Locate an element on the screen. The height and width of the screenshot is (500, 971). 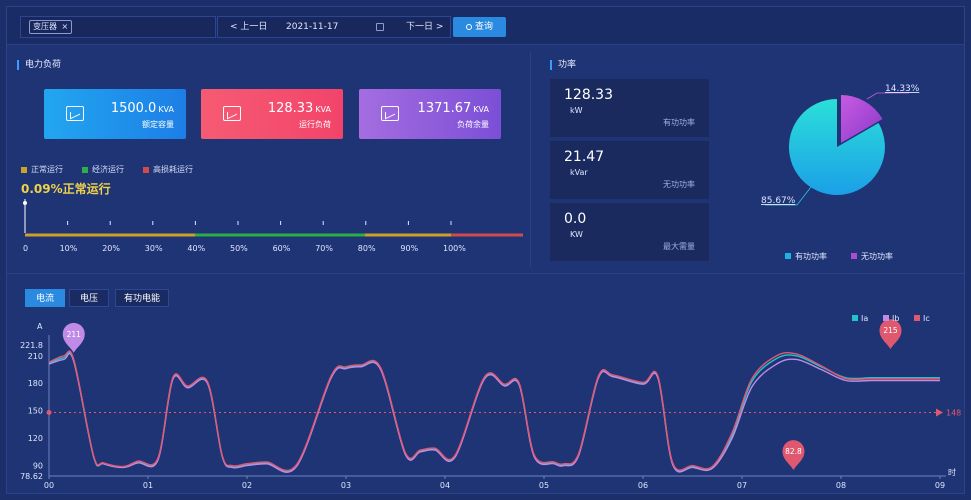
card-label: 运行负荷 is located at coordinates (315, 124).